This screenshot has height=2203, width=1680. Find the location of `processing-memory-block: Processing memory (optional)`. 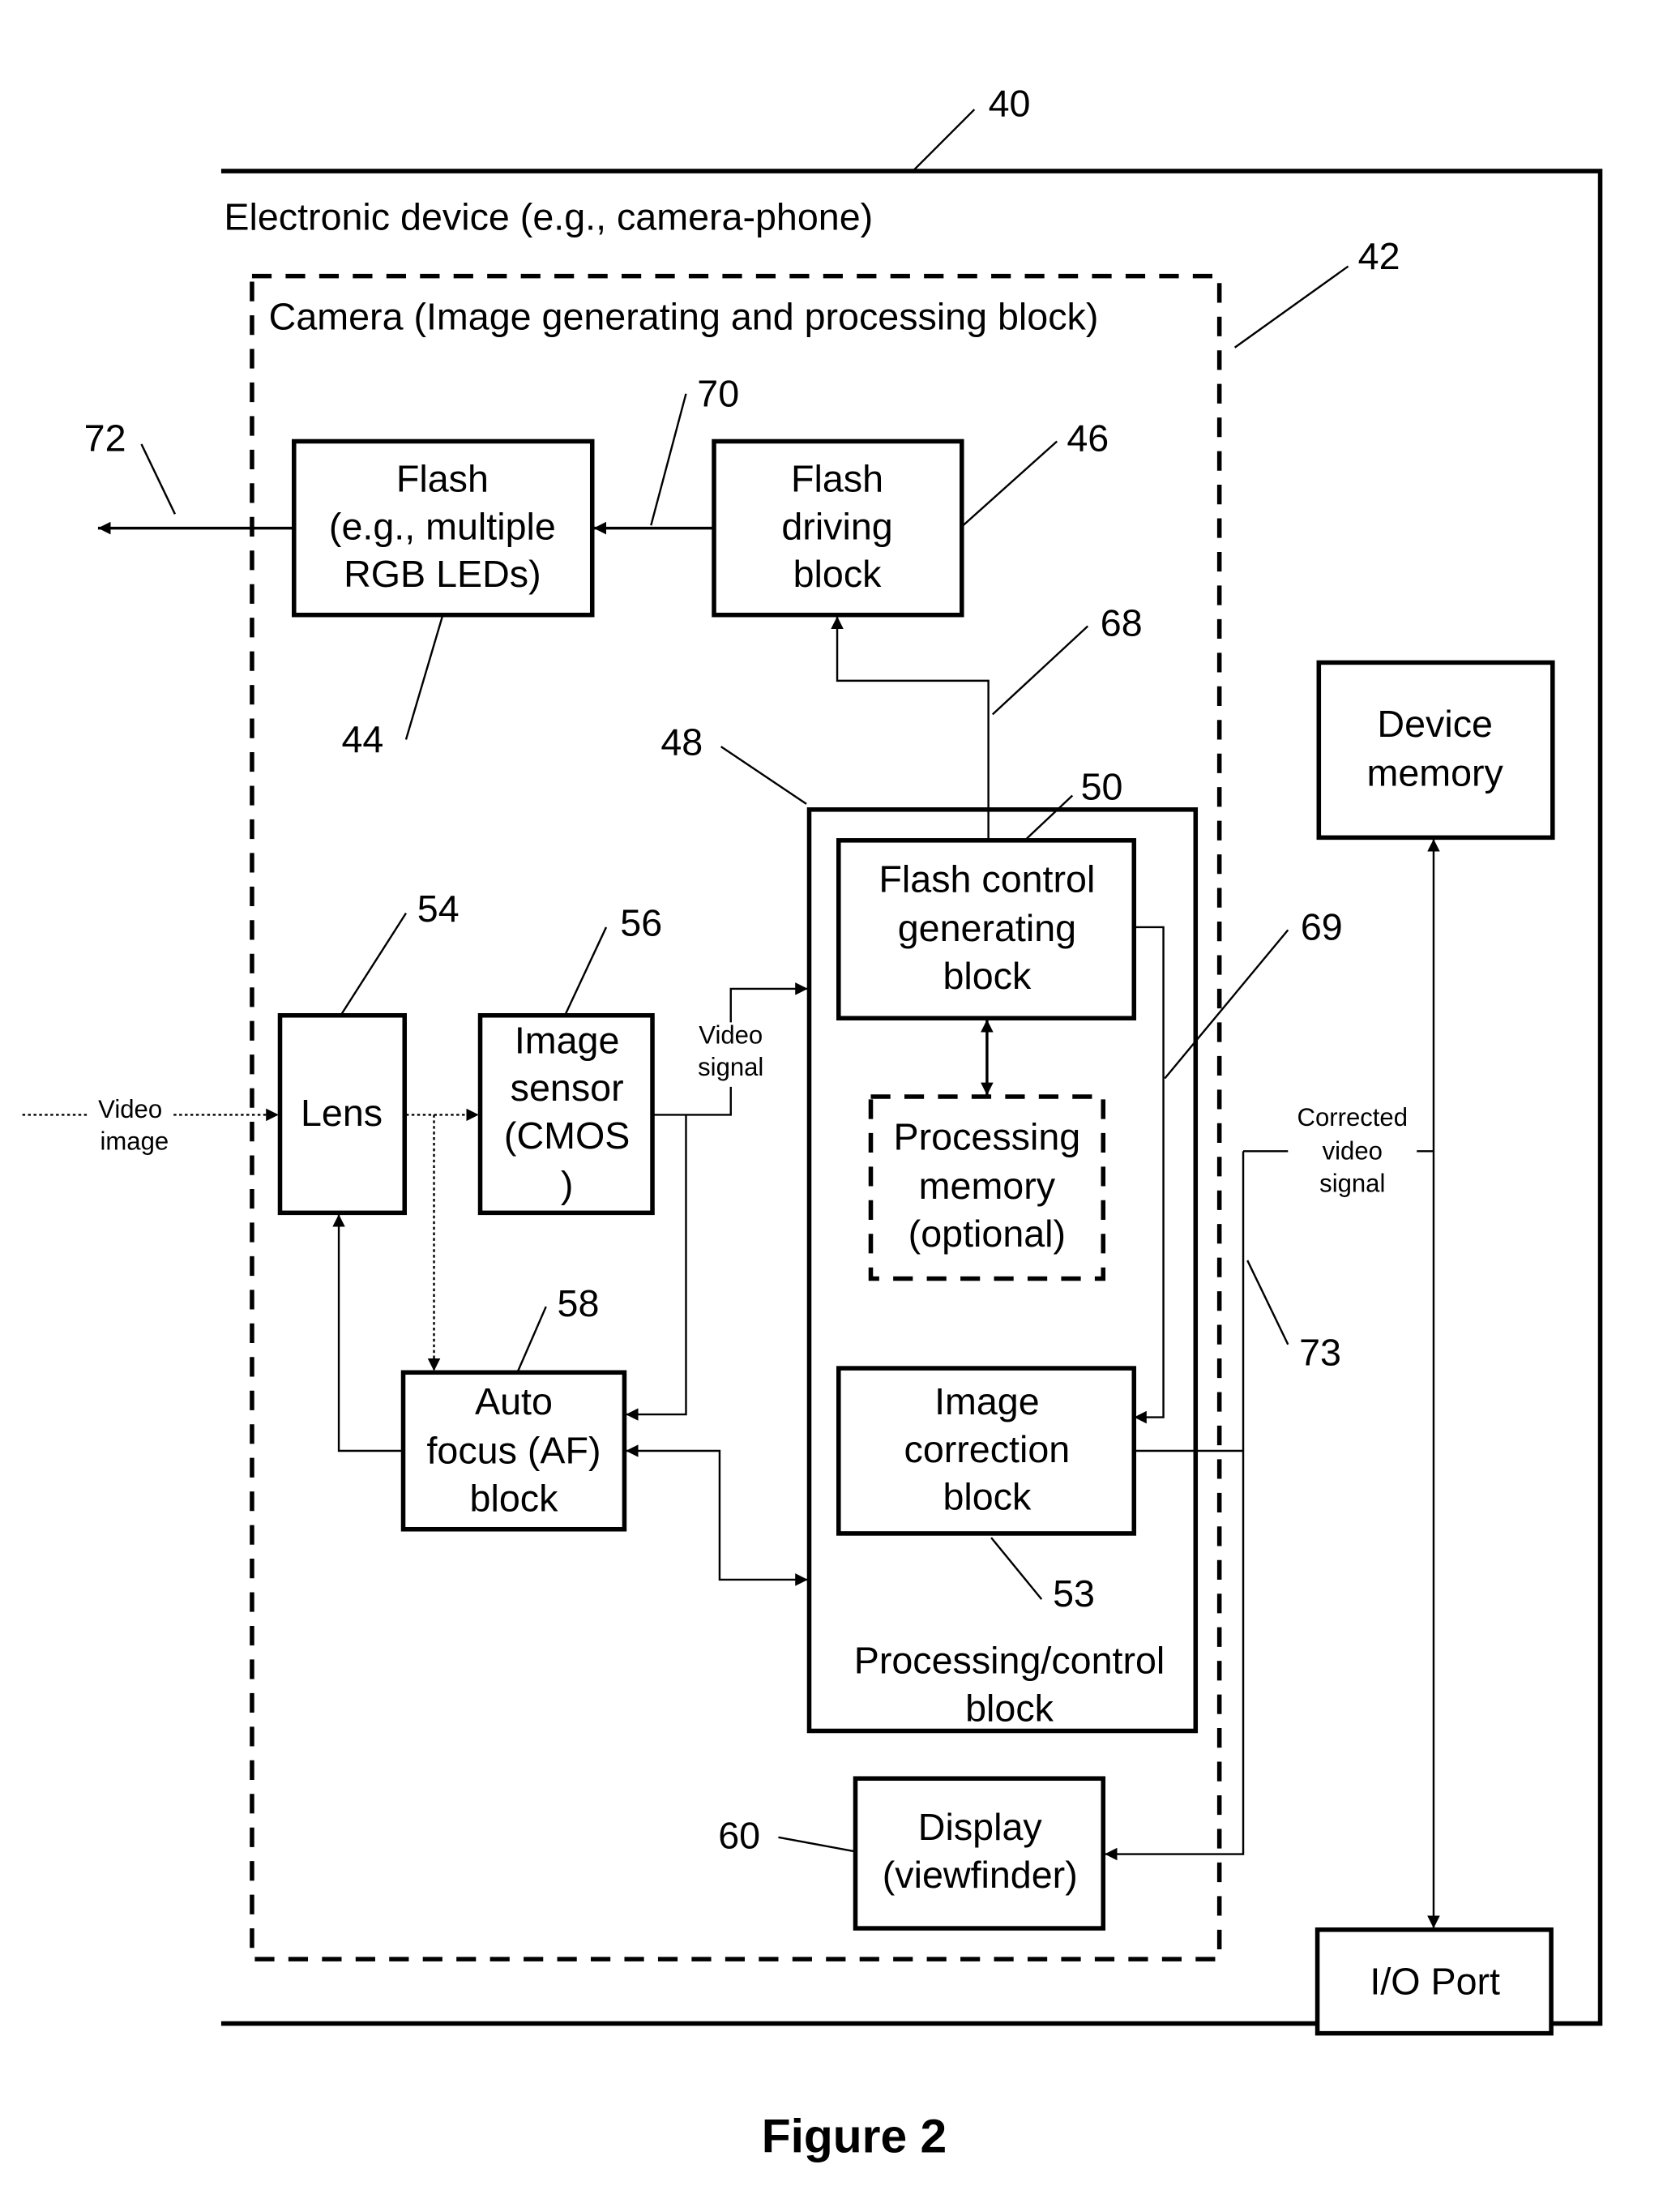

processing-memory-block: Processing memory (optional) is located at coordinates (987, 1187).